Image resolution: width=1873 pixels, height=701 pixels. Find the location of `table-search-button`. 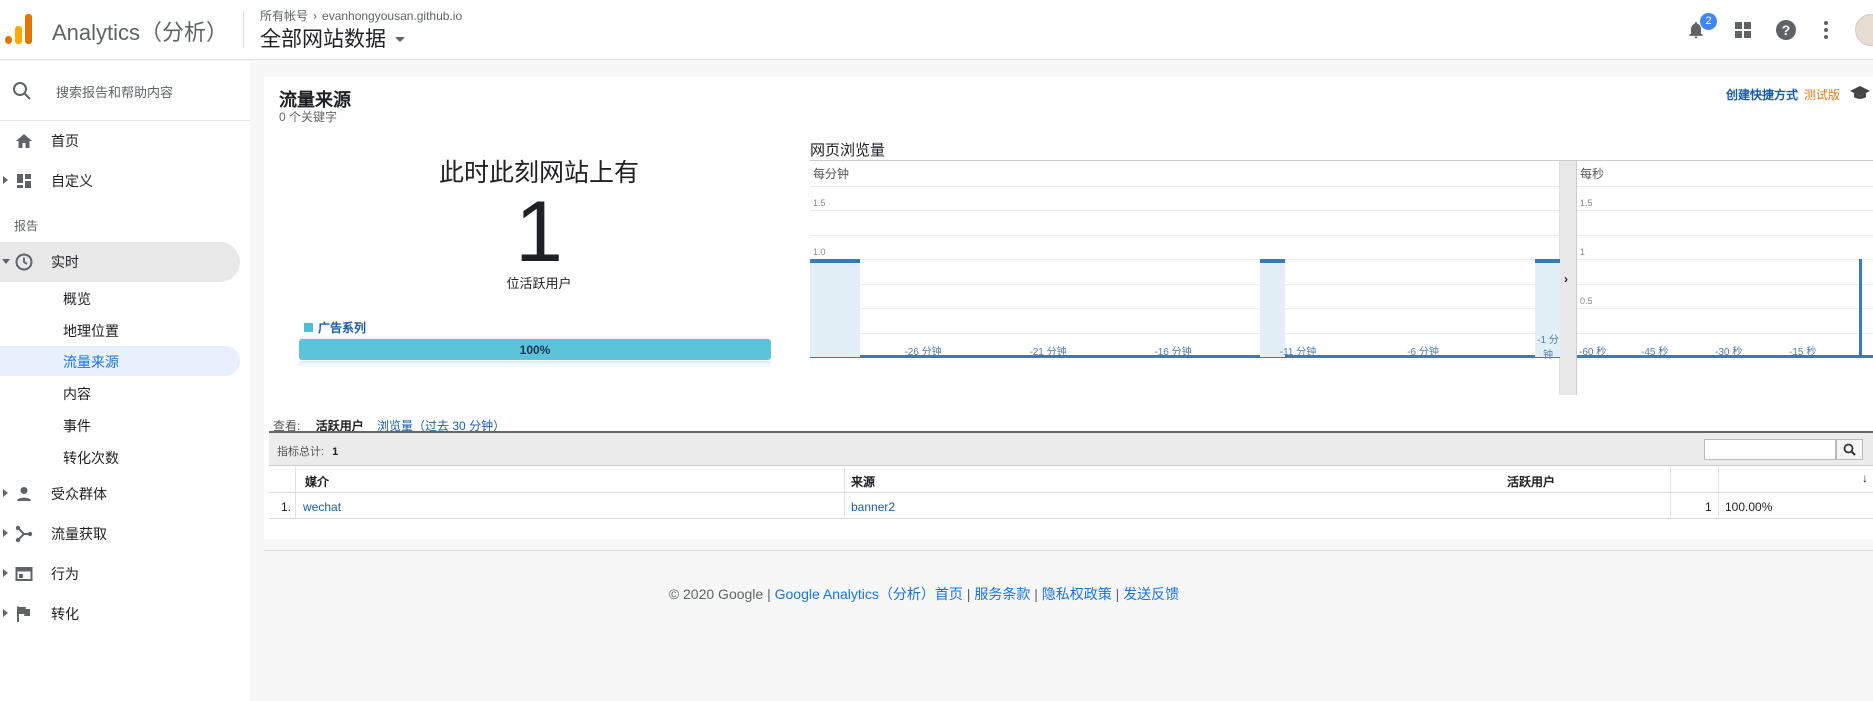

table-search-button is located at coordinates (1849, 449).